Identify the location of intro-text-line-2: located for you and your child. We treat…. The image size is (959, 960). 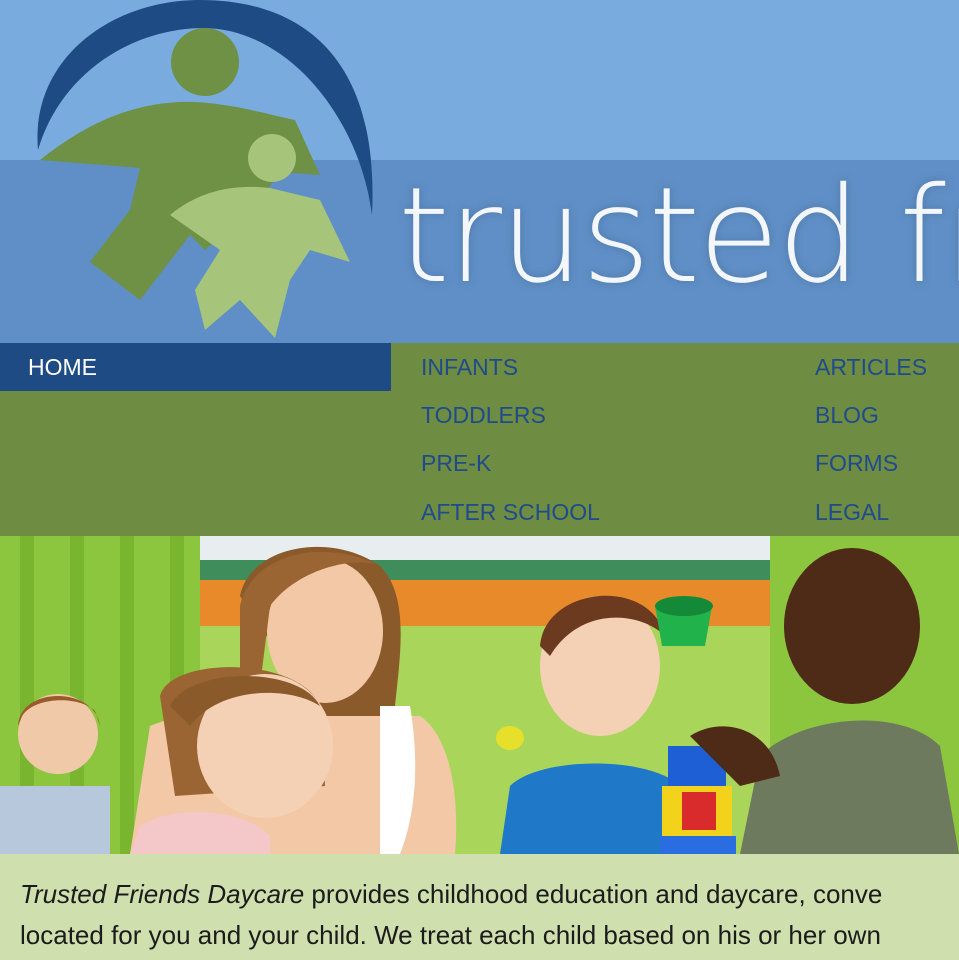
(450, 935).